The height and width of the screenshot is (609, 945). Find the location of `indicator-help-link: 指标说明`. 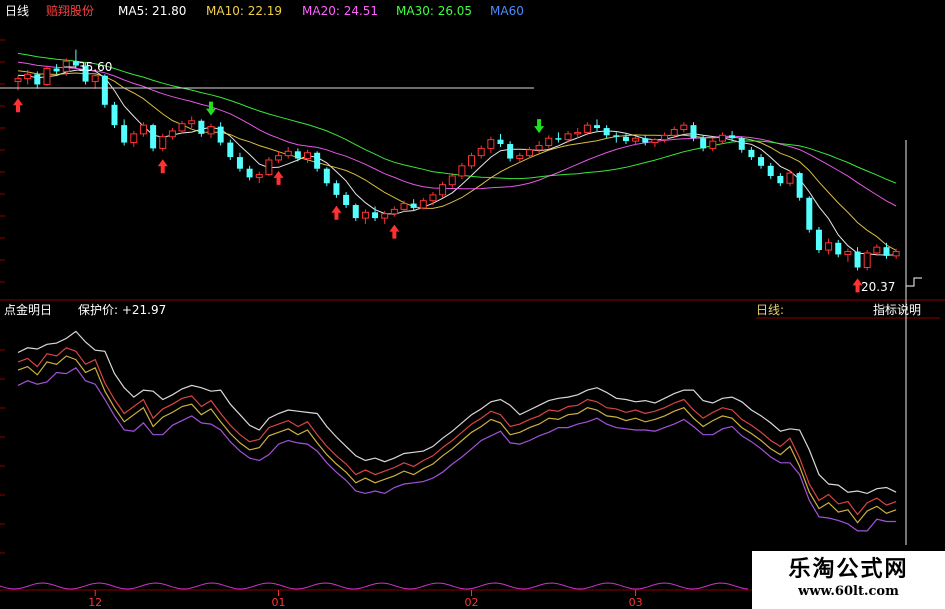

indicator-help-link: 指标说明 is located at coordinates (897, 309).